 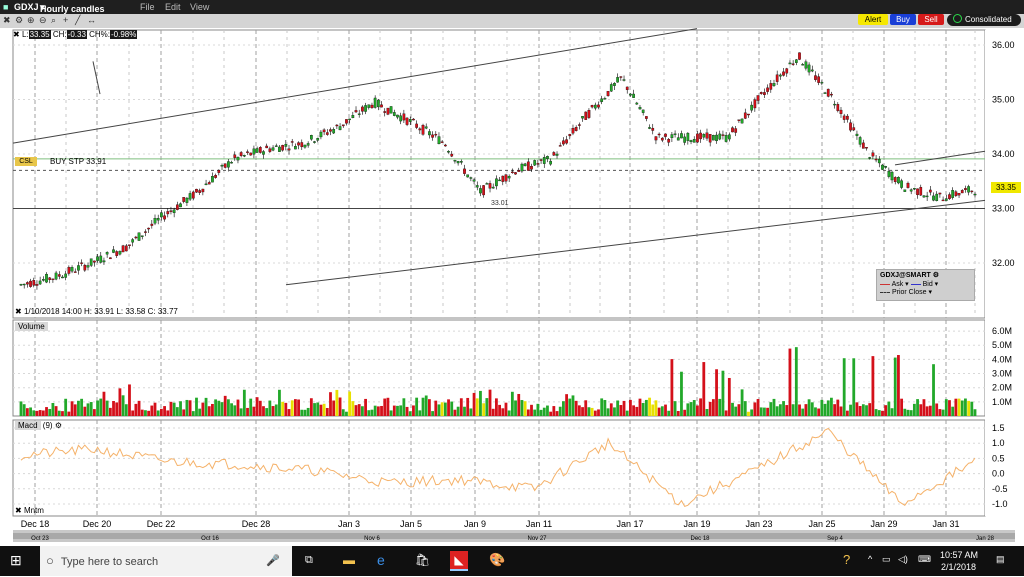 What do you see at coordinates (846, 559) in the screenshot?
I see `help-icon: ?` at bounding box center [846, 559].